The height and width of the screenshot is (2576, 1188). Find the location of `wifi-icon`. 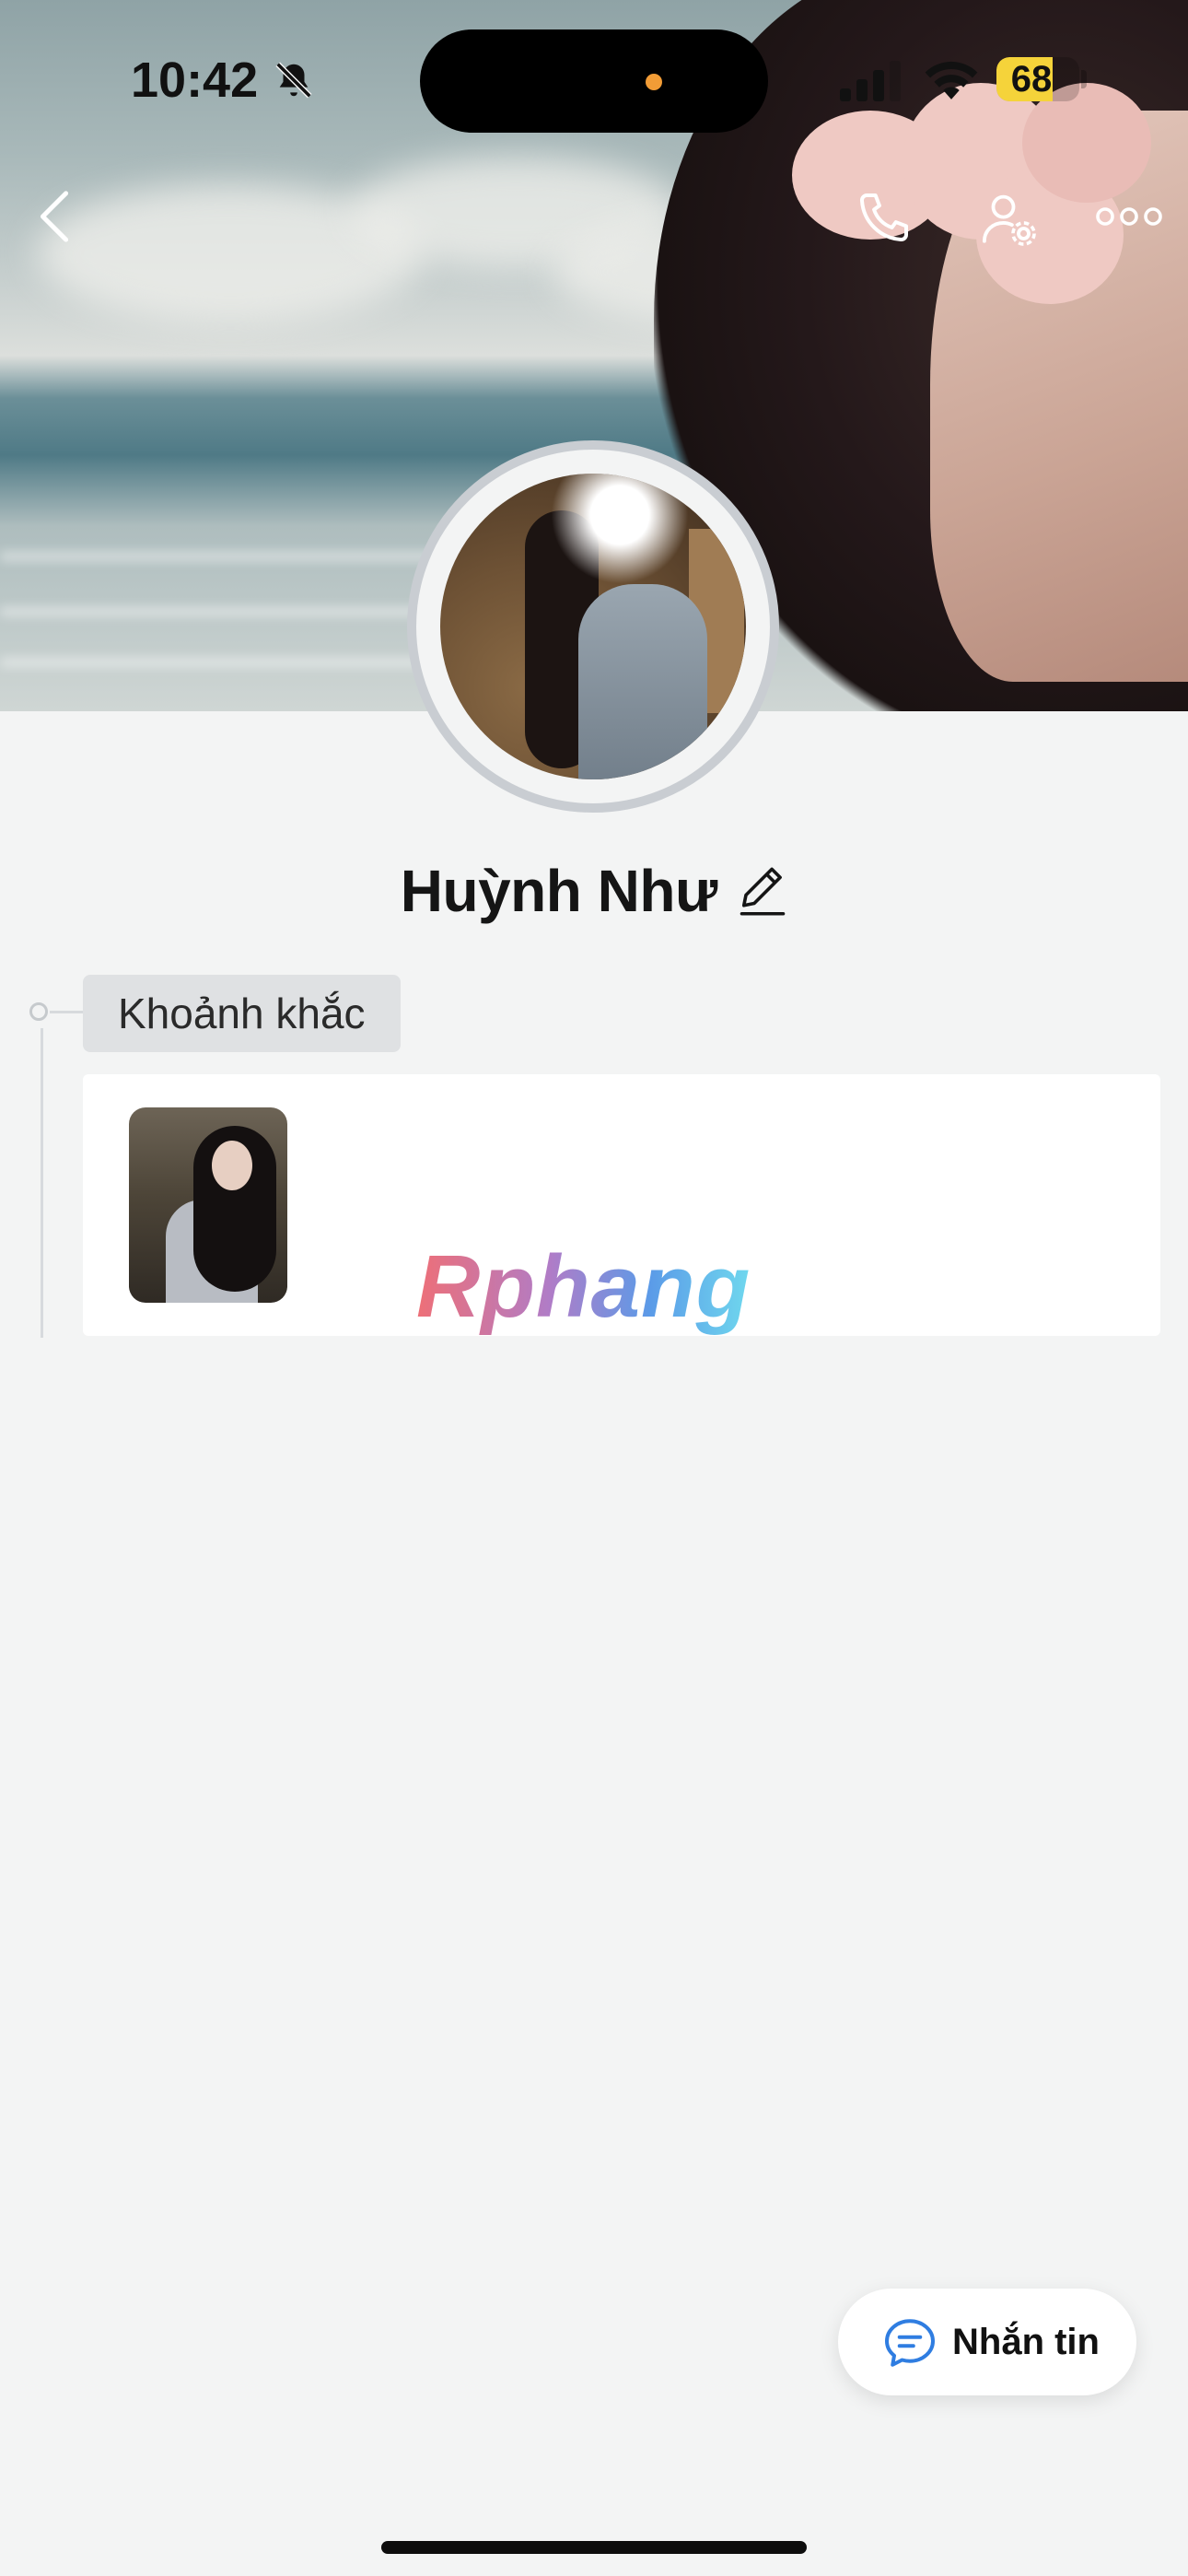

wifi-icon is located at coordinates (951, 80).